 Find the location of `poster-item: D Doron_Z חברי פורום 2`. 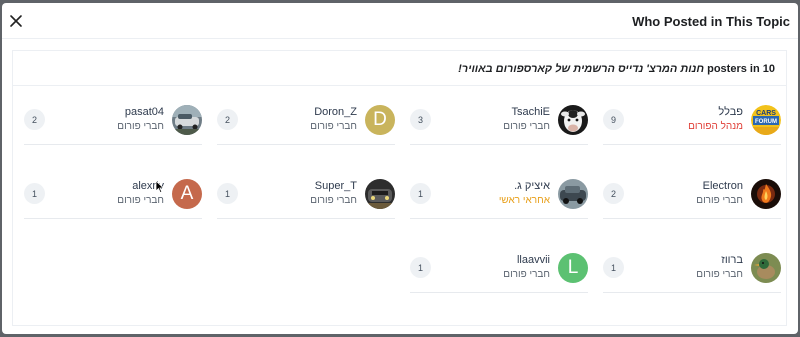

poster-item: D Doron_Z חברי פורום 2 is located at coordinates (306, 122).